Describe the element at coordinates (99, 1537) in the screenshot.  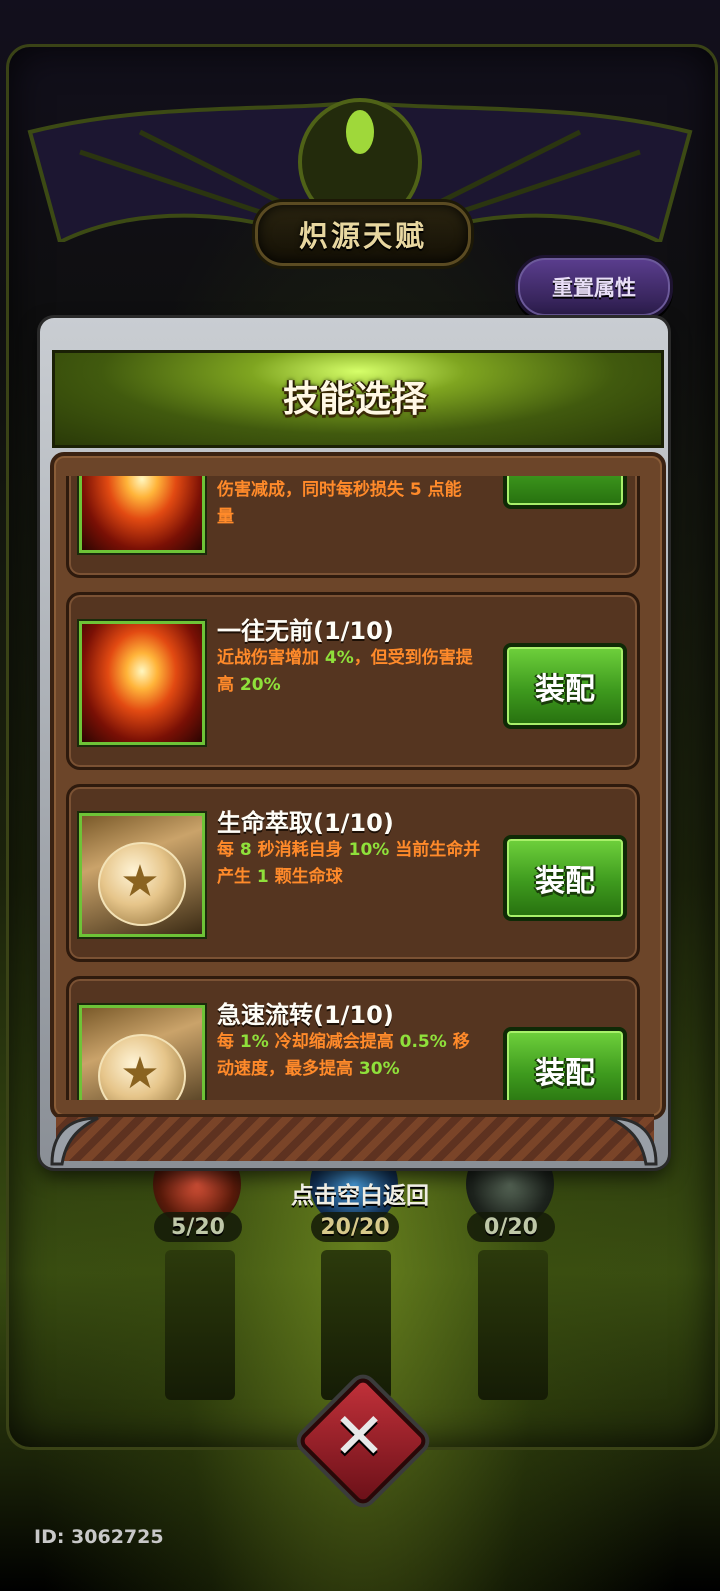
I see `user-id-label: ID: 3062725` at that location.